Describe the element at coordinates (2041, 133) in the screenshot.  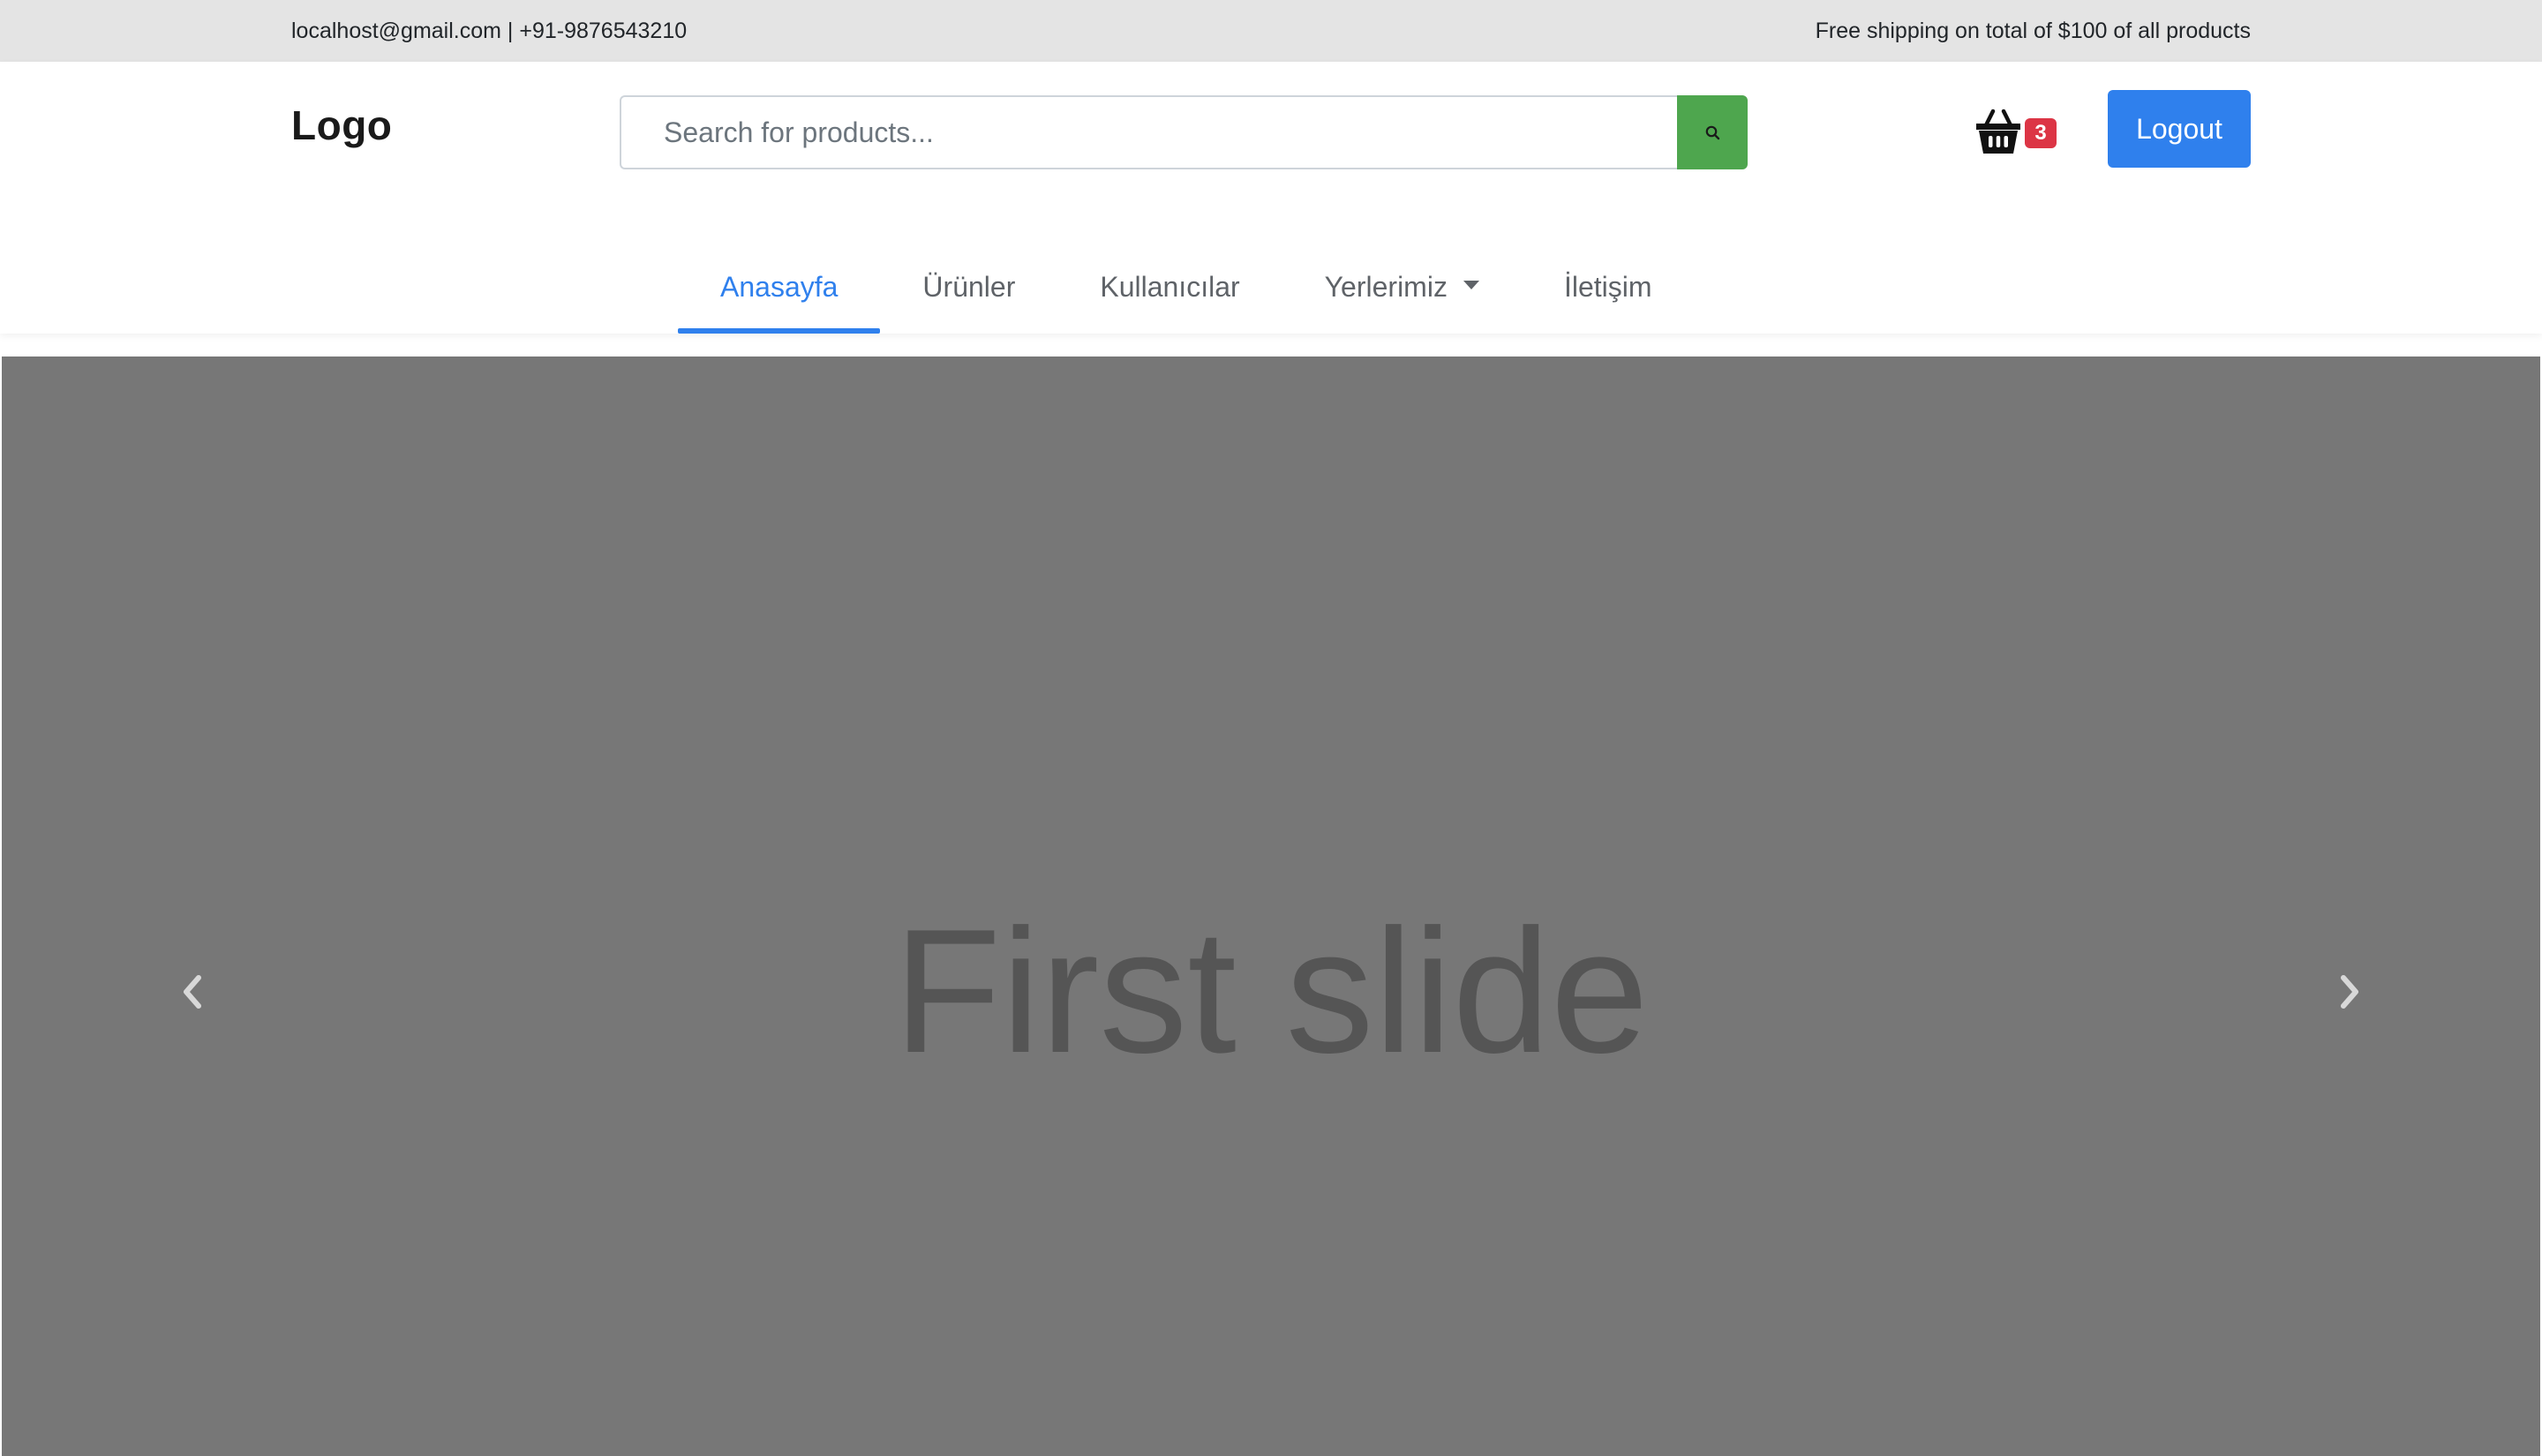
I see `cart-count-badge: 3` at that location.